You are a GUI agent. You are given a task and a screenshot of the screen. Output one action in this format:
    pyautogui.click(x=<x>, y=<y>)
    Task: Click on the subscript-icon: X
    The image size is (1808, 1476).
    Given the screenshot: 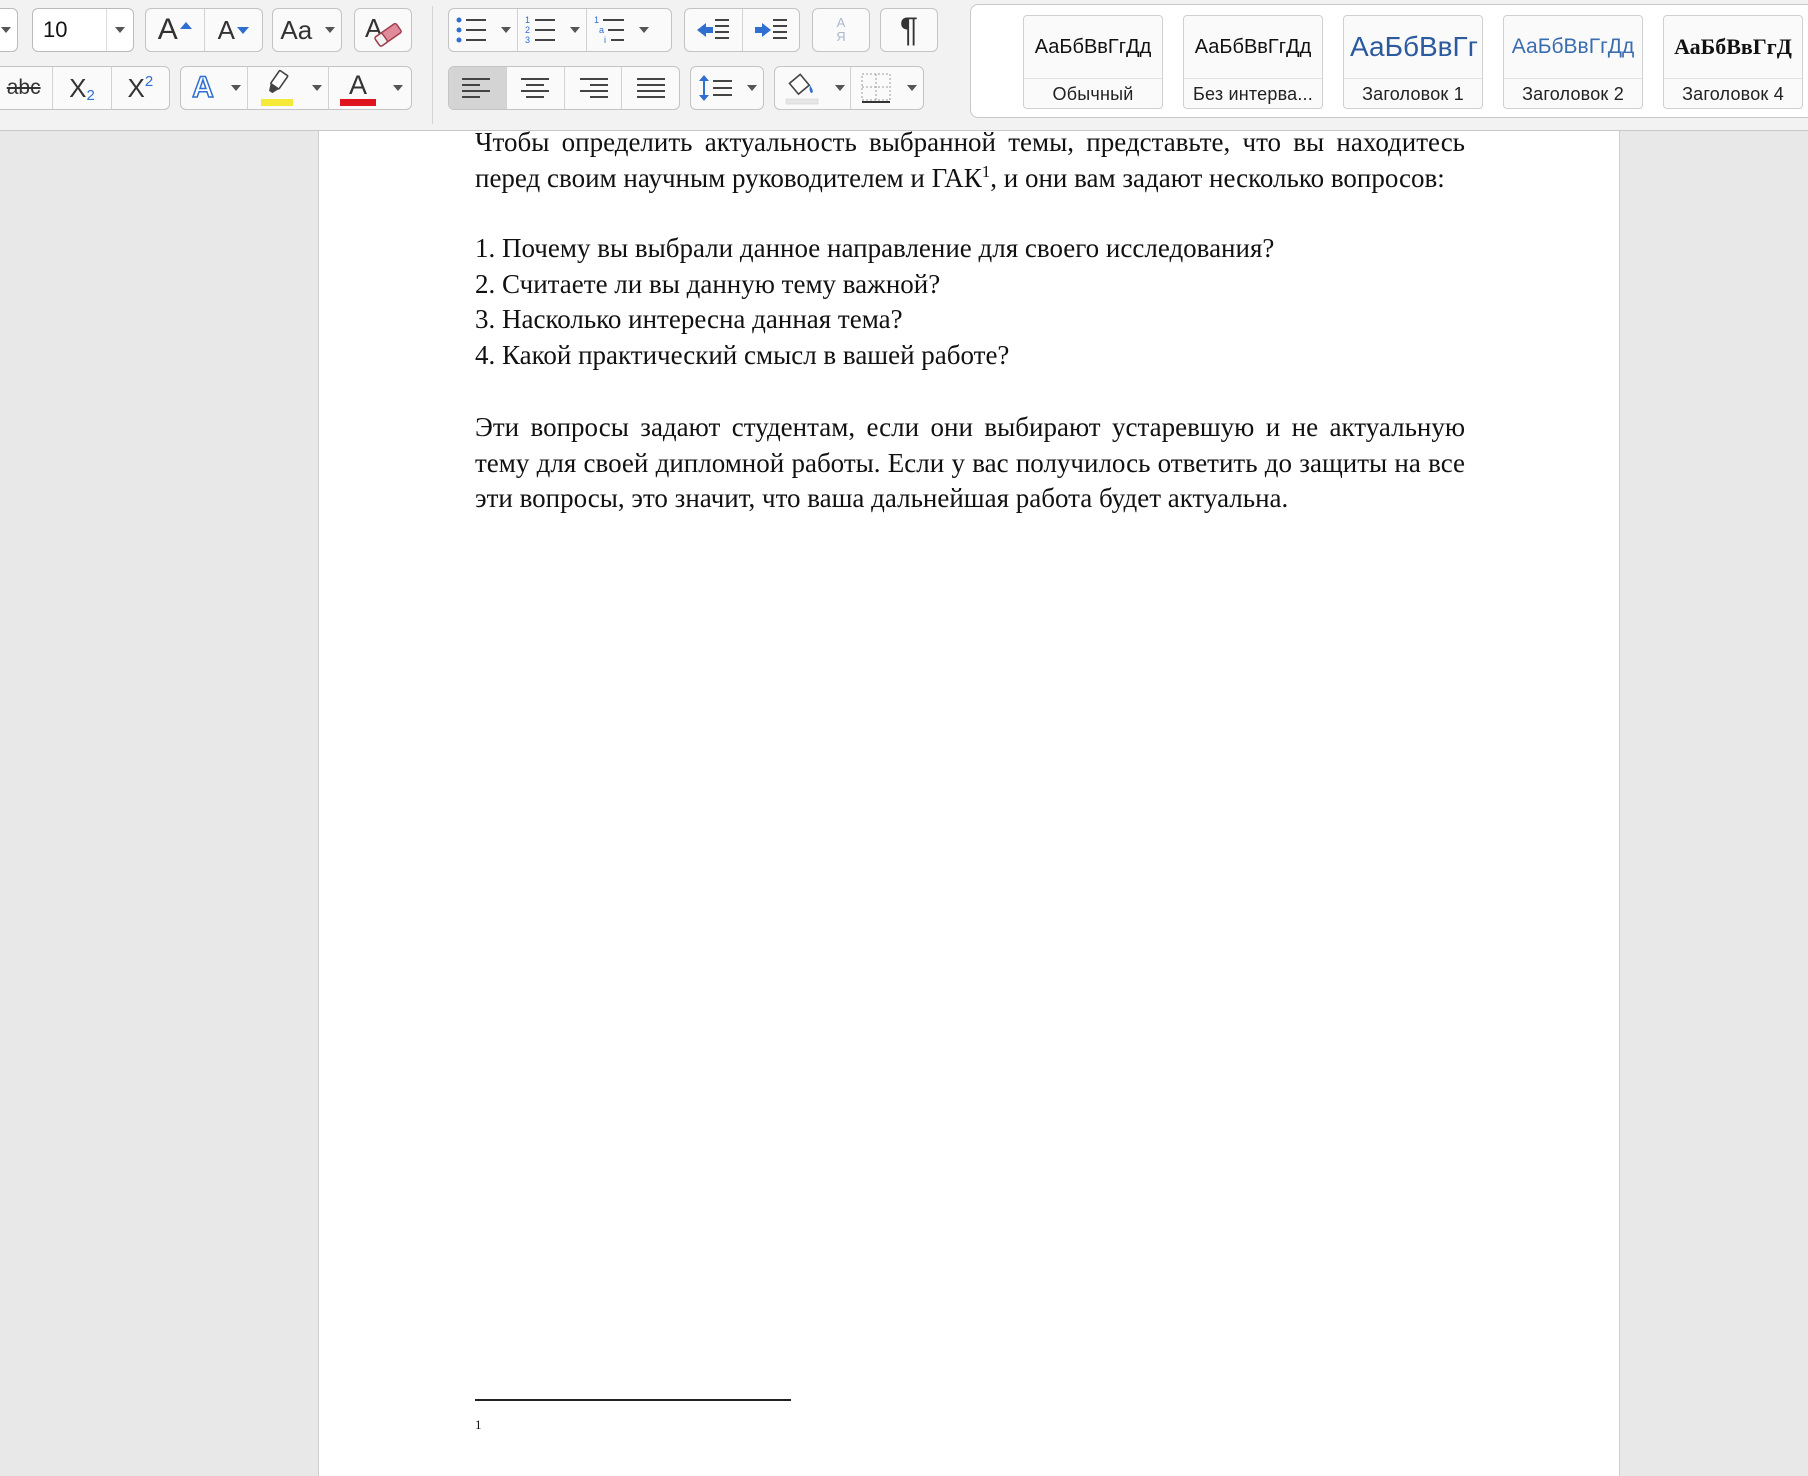 What is the action you would take?
    pyautogui.click(x=78, y=87)
    